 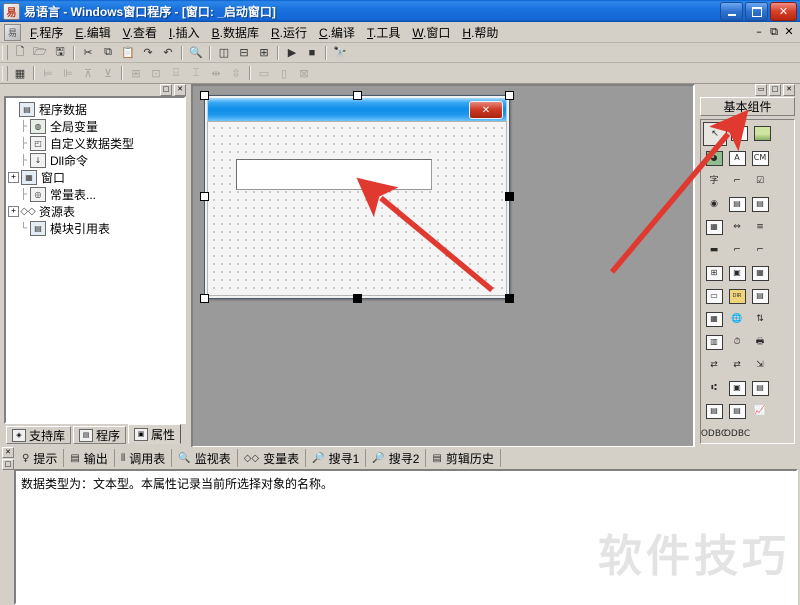 I want to click on space-vertical-button: ⇳, so click(x=236, y=73).